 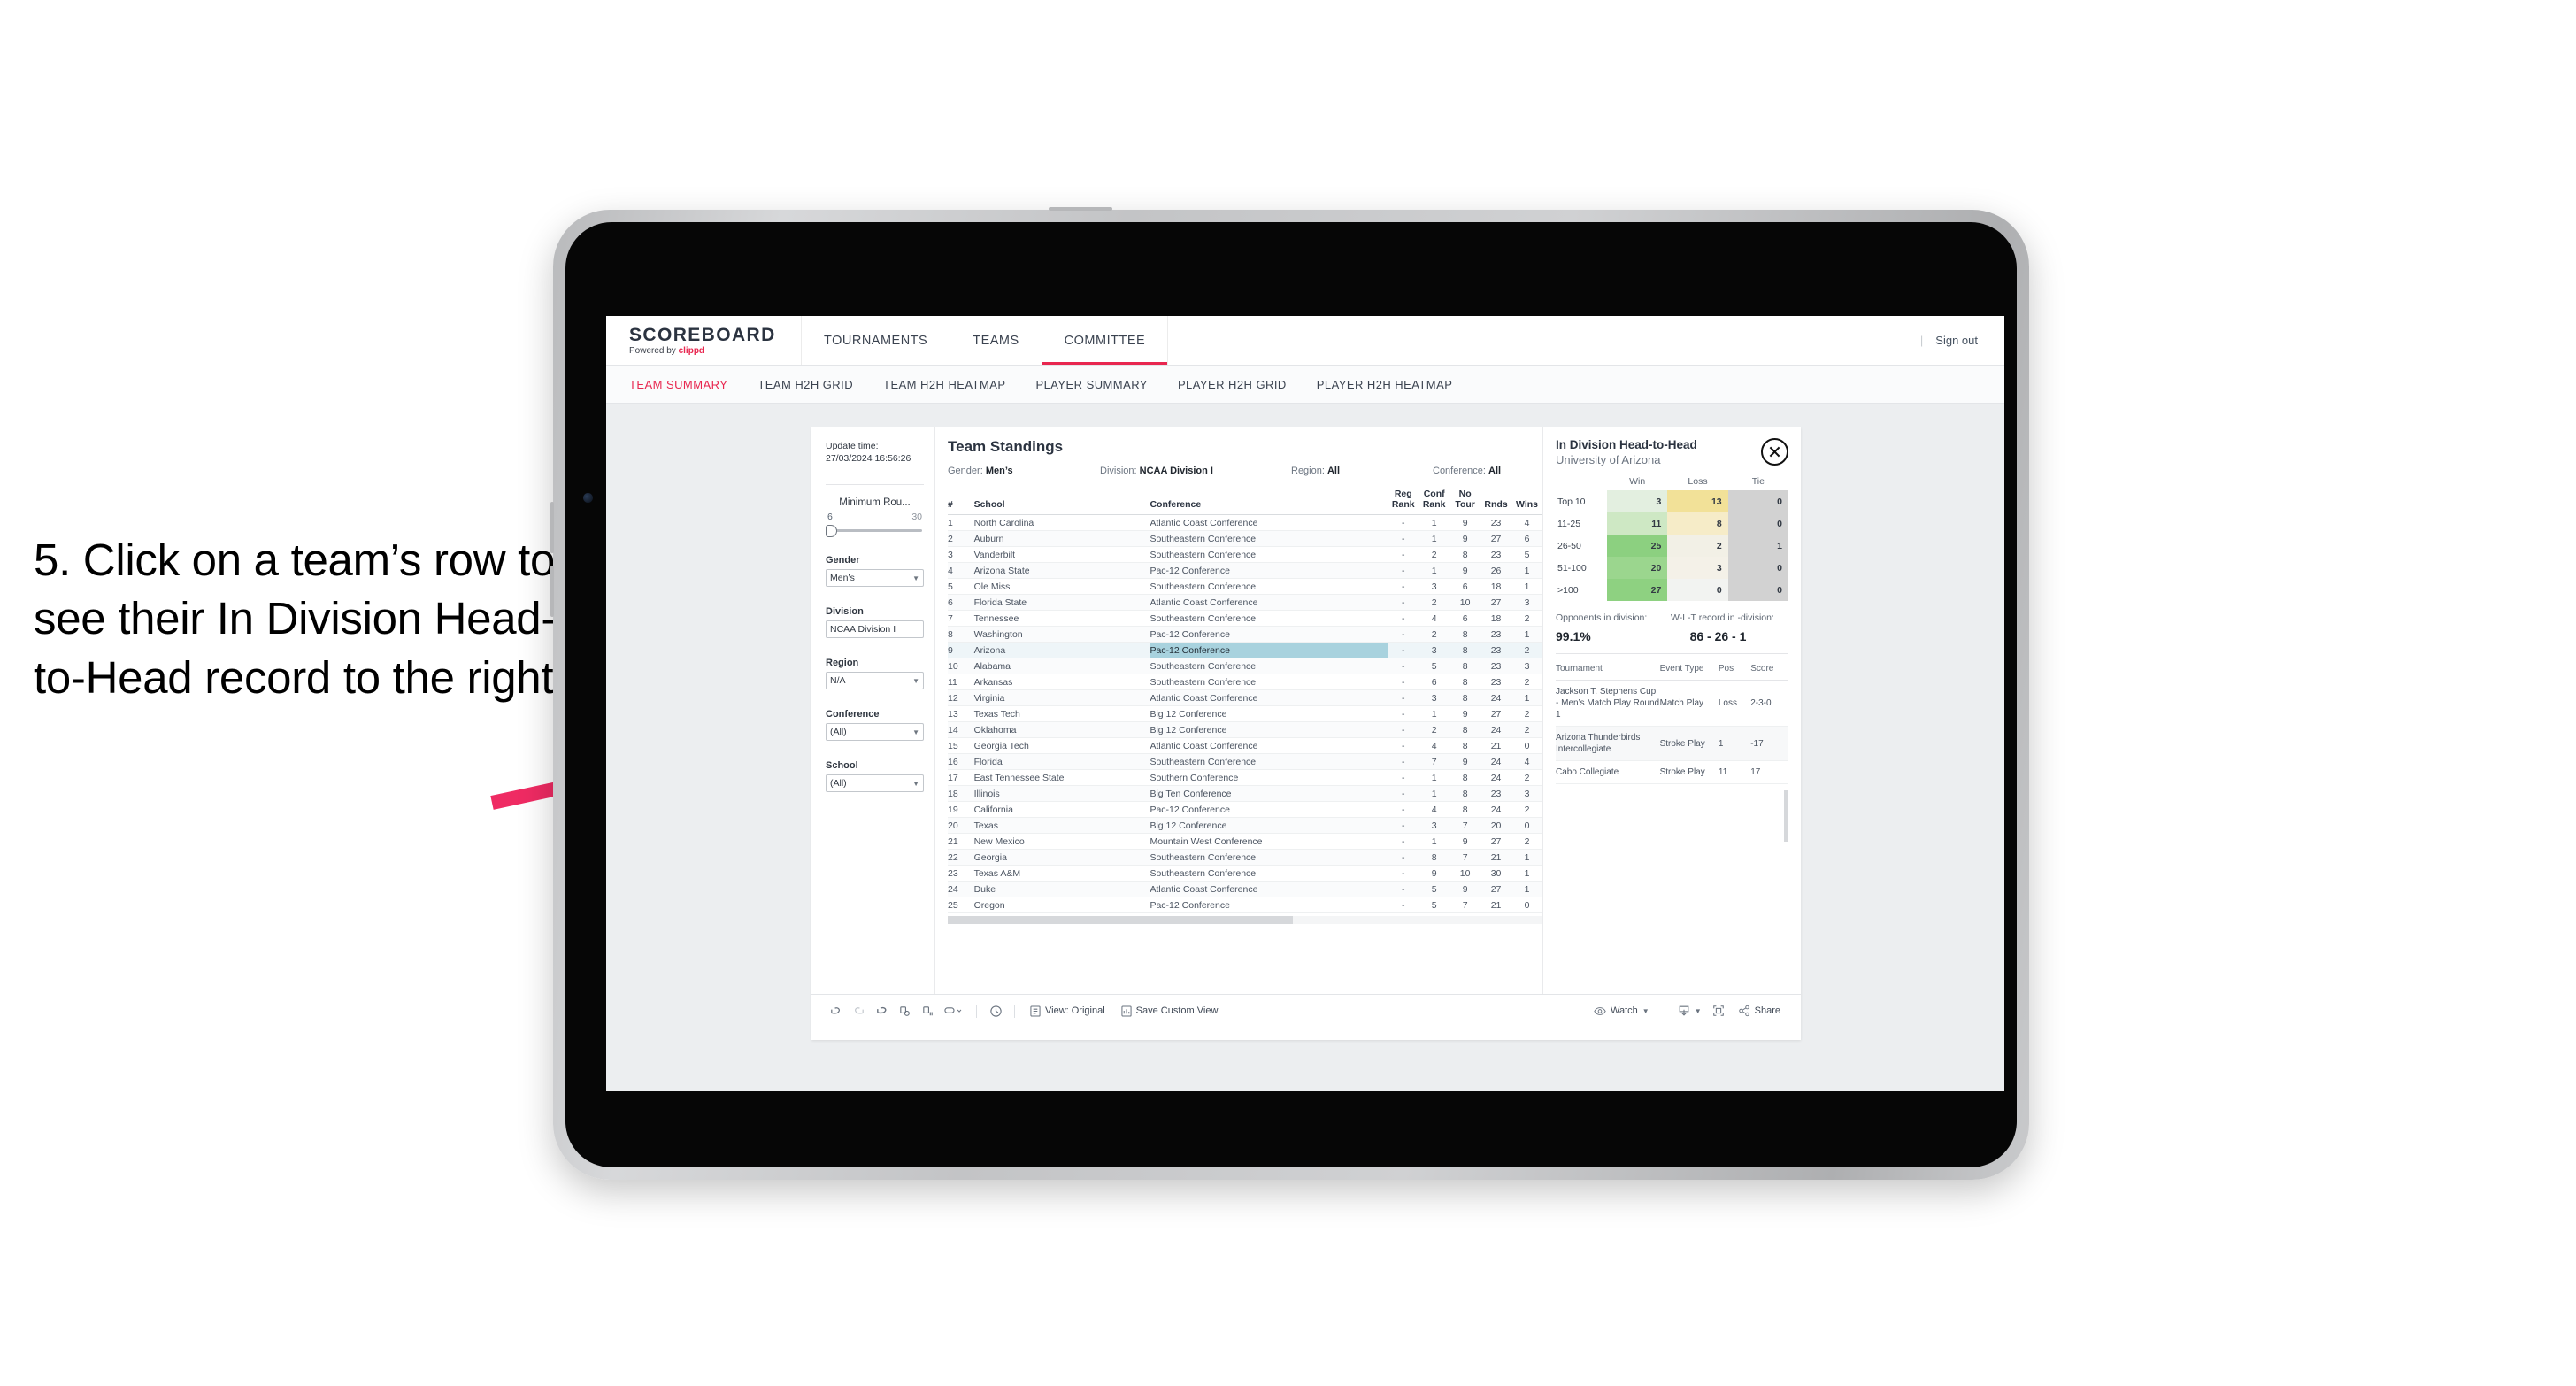 I want to click on region-select: N/A ▼, so click(x=875, y=681).